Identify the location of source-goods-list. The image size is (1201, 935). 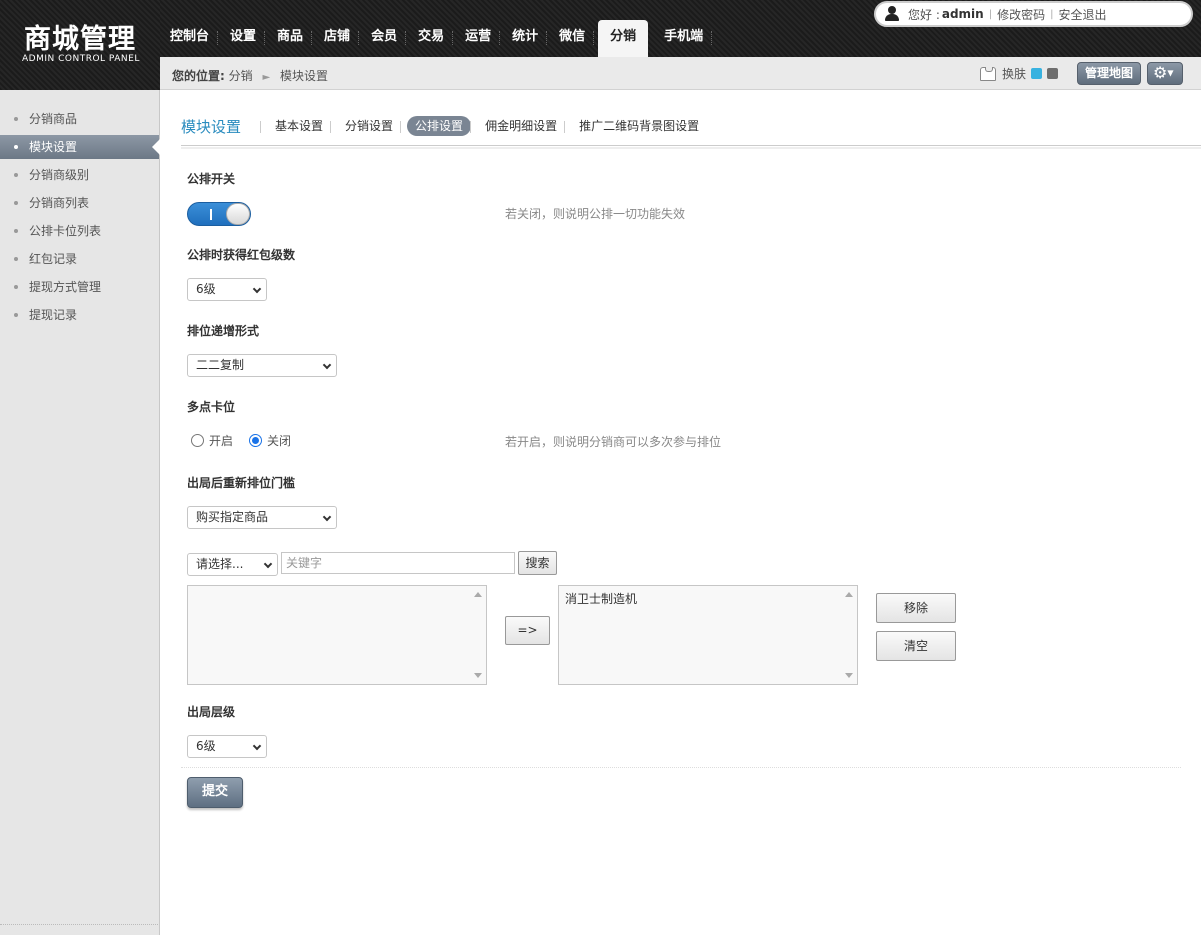
(337, 635).